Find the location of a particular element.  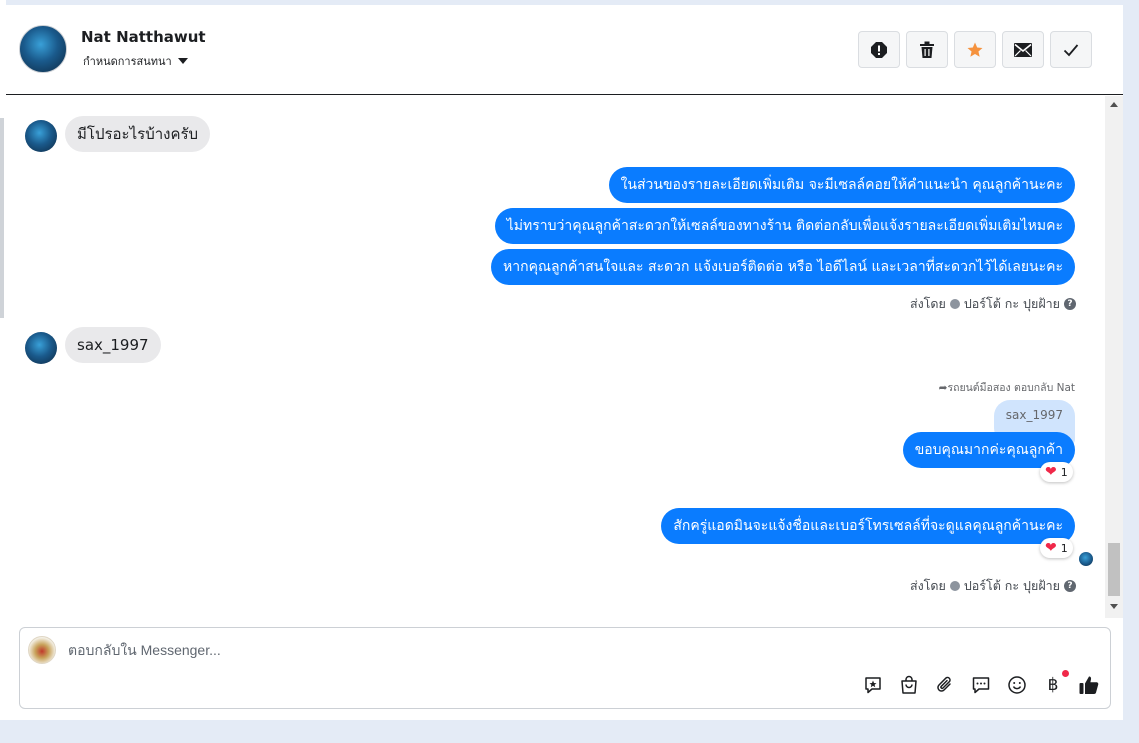

sticker-chat-icon is located at coordinates (873, 685).